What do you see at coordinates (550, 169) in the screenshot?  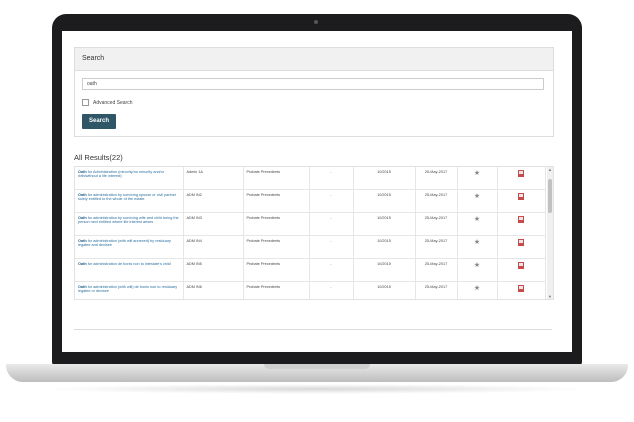 I see `scroll-up-arrow-icon: ▲` at bounding box center [550, 169].